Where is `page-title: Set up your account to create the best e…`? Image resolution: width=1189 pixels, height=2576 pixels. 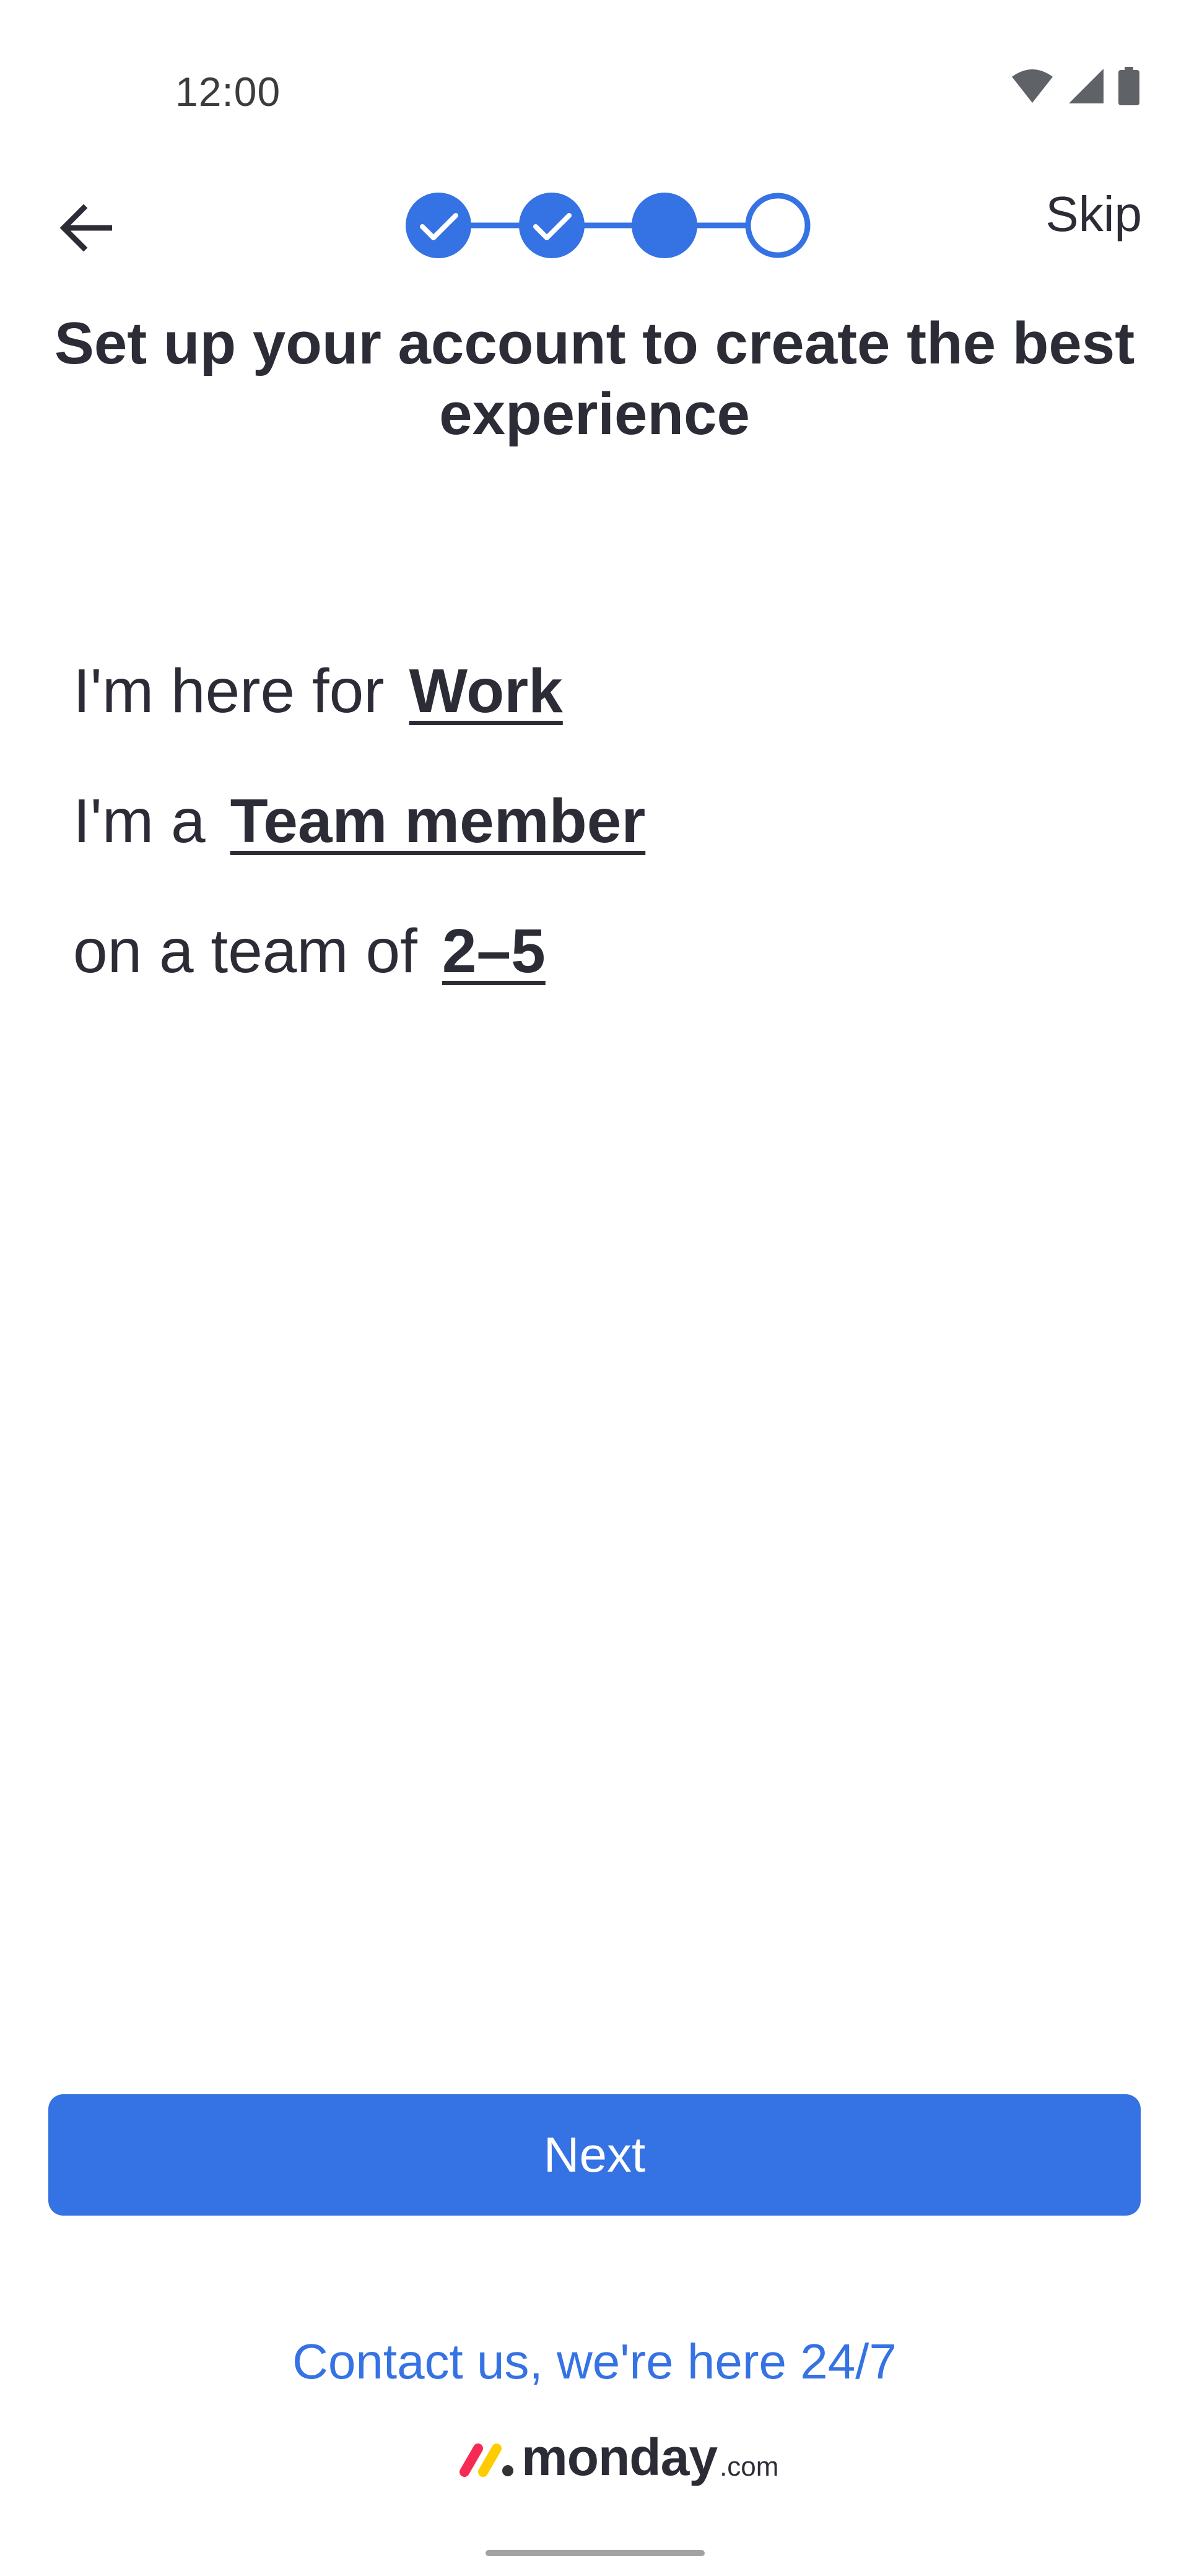 page-title: Set up your account to create the best e… is located at coordinates (594, 378).